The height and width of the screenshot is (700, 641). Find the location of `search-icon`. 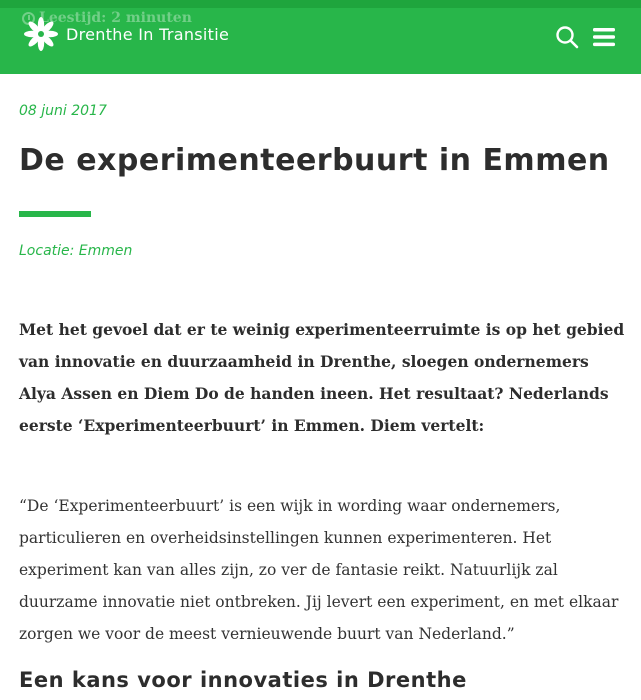

search-icon is located at coordinates (567, 37).